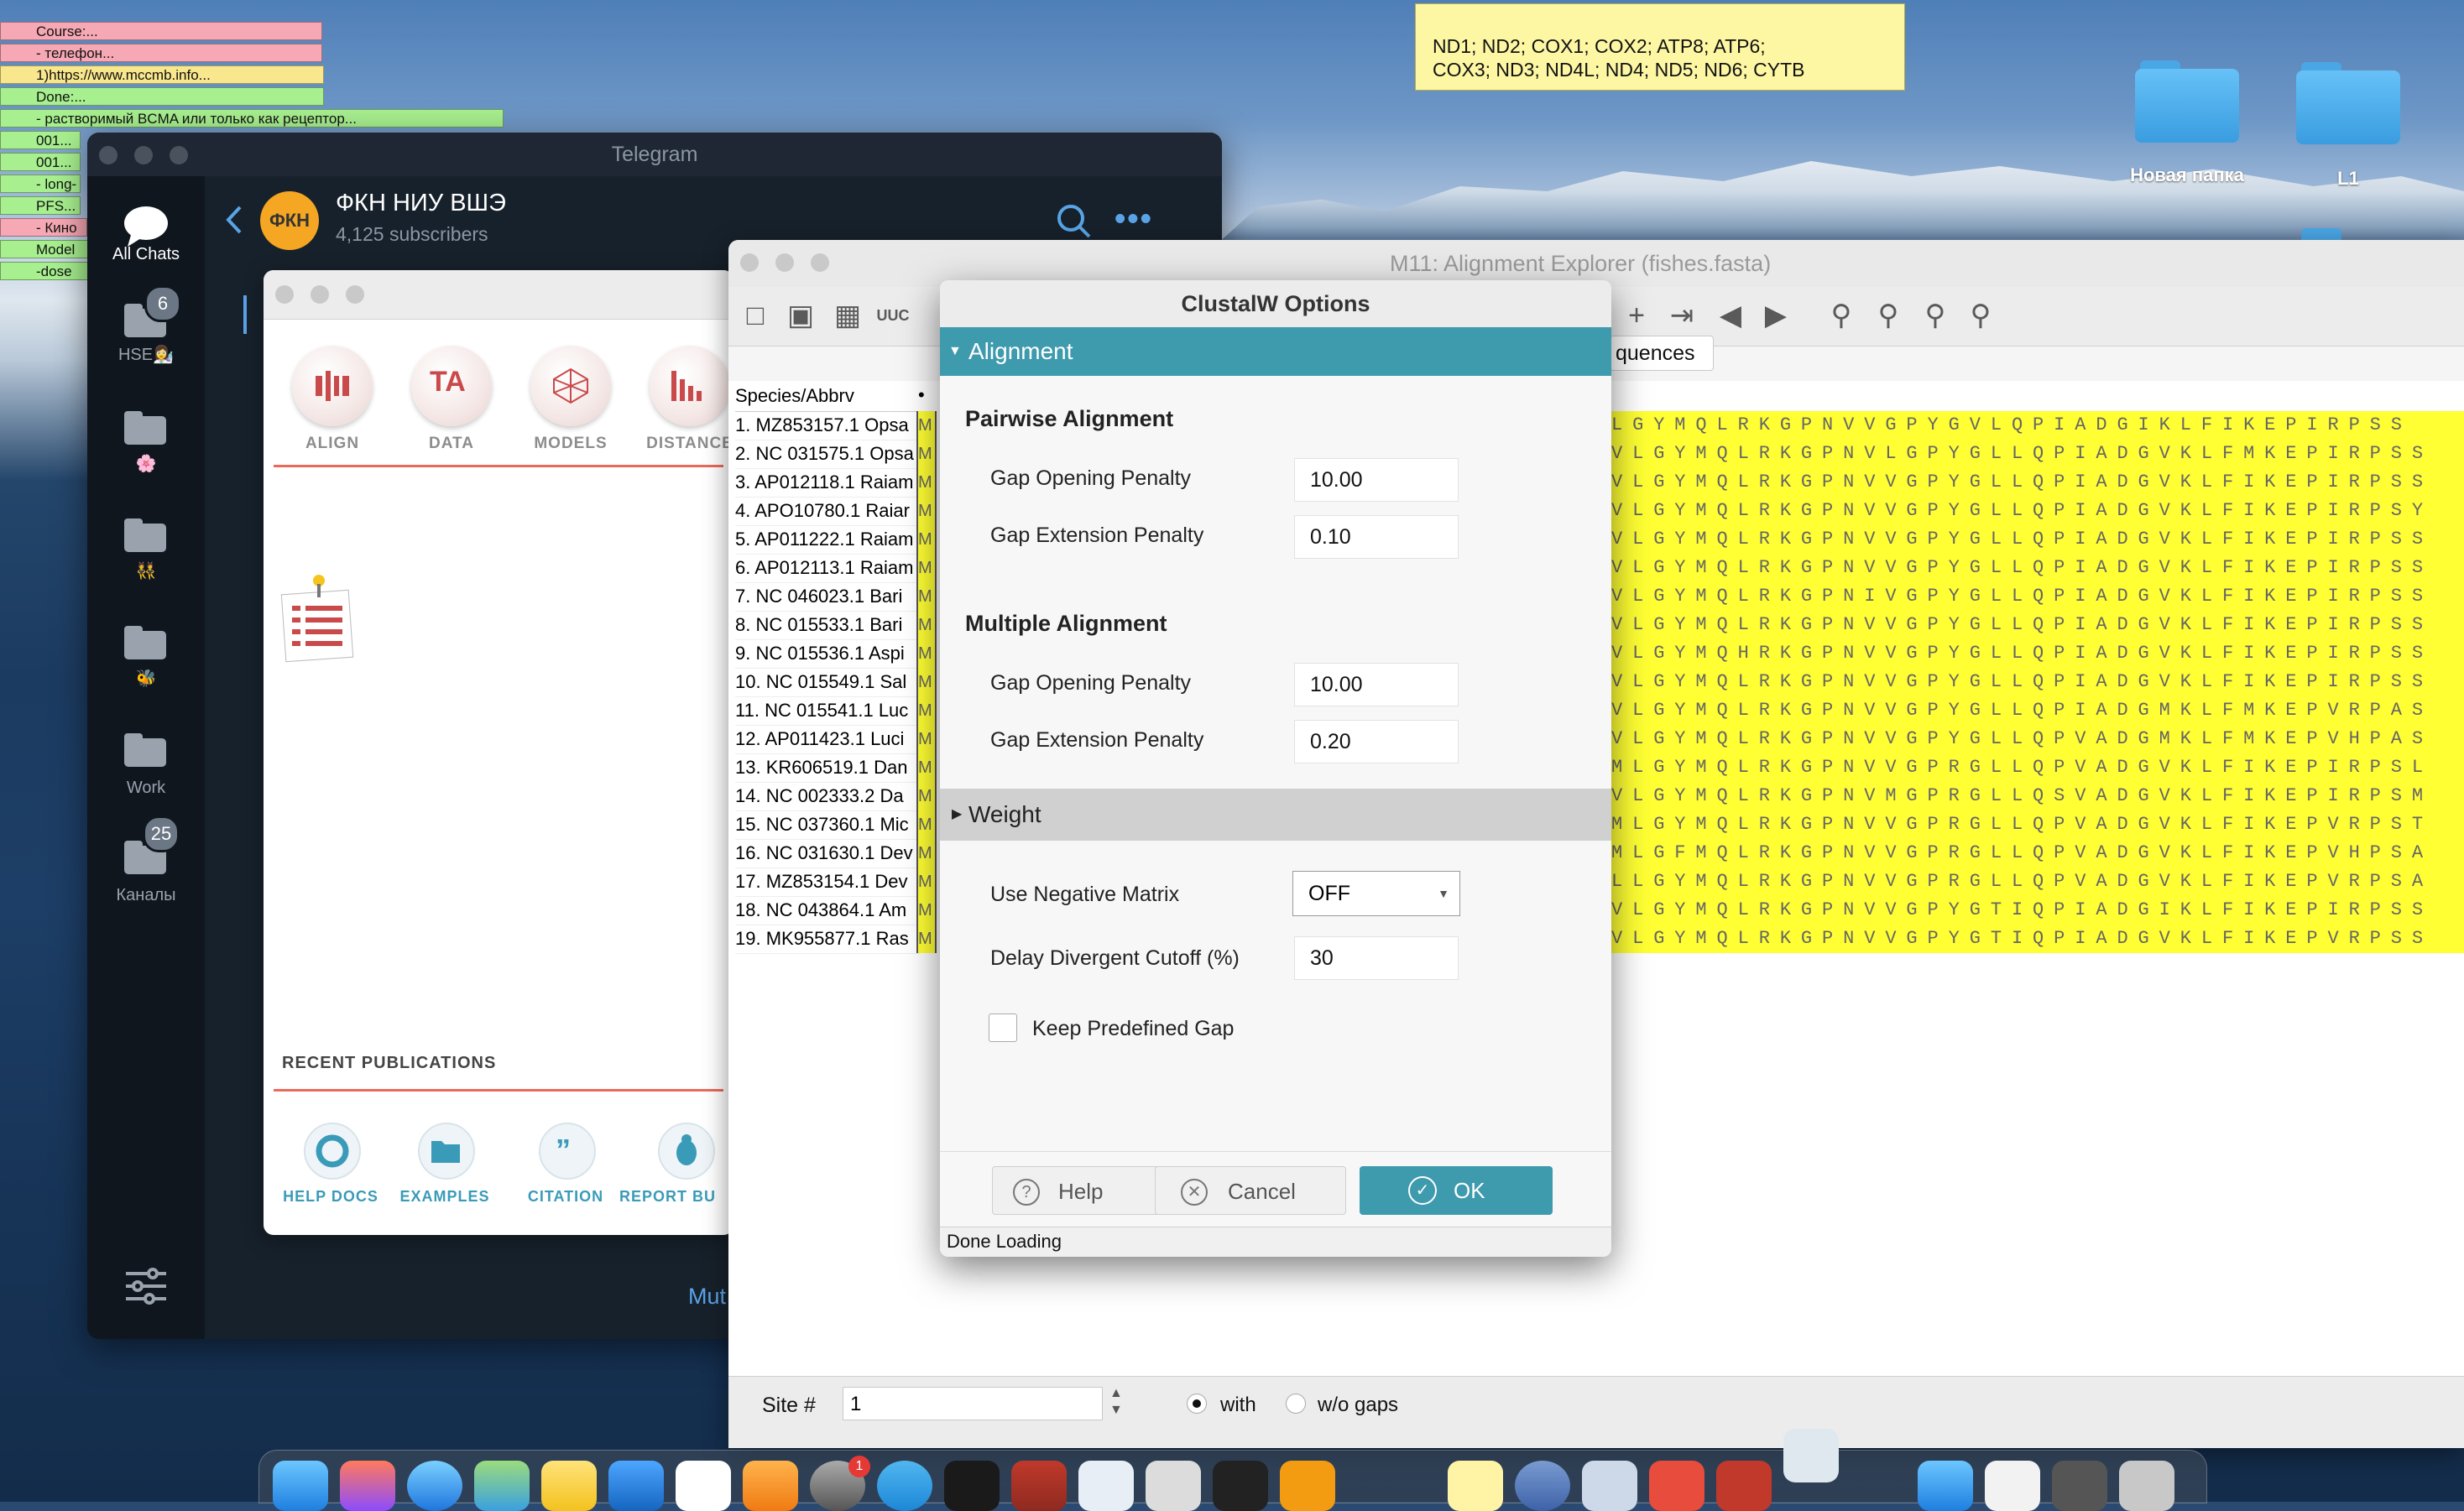  I want to click on sequence-row: VLGYMQHRKGPNVVGPYGLLQPIADGVKLFIKEPIRPSS, so click(2037, 653).